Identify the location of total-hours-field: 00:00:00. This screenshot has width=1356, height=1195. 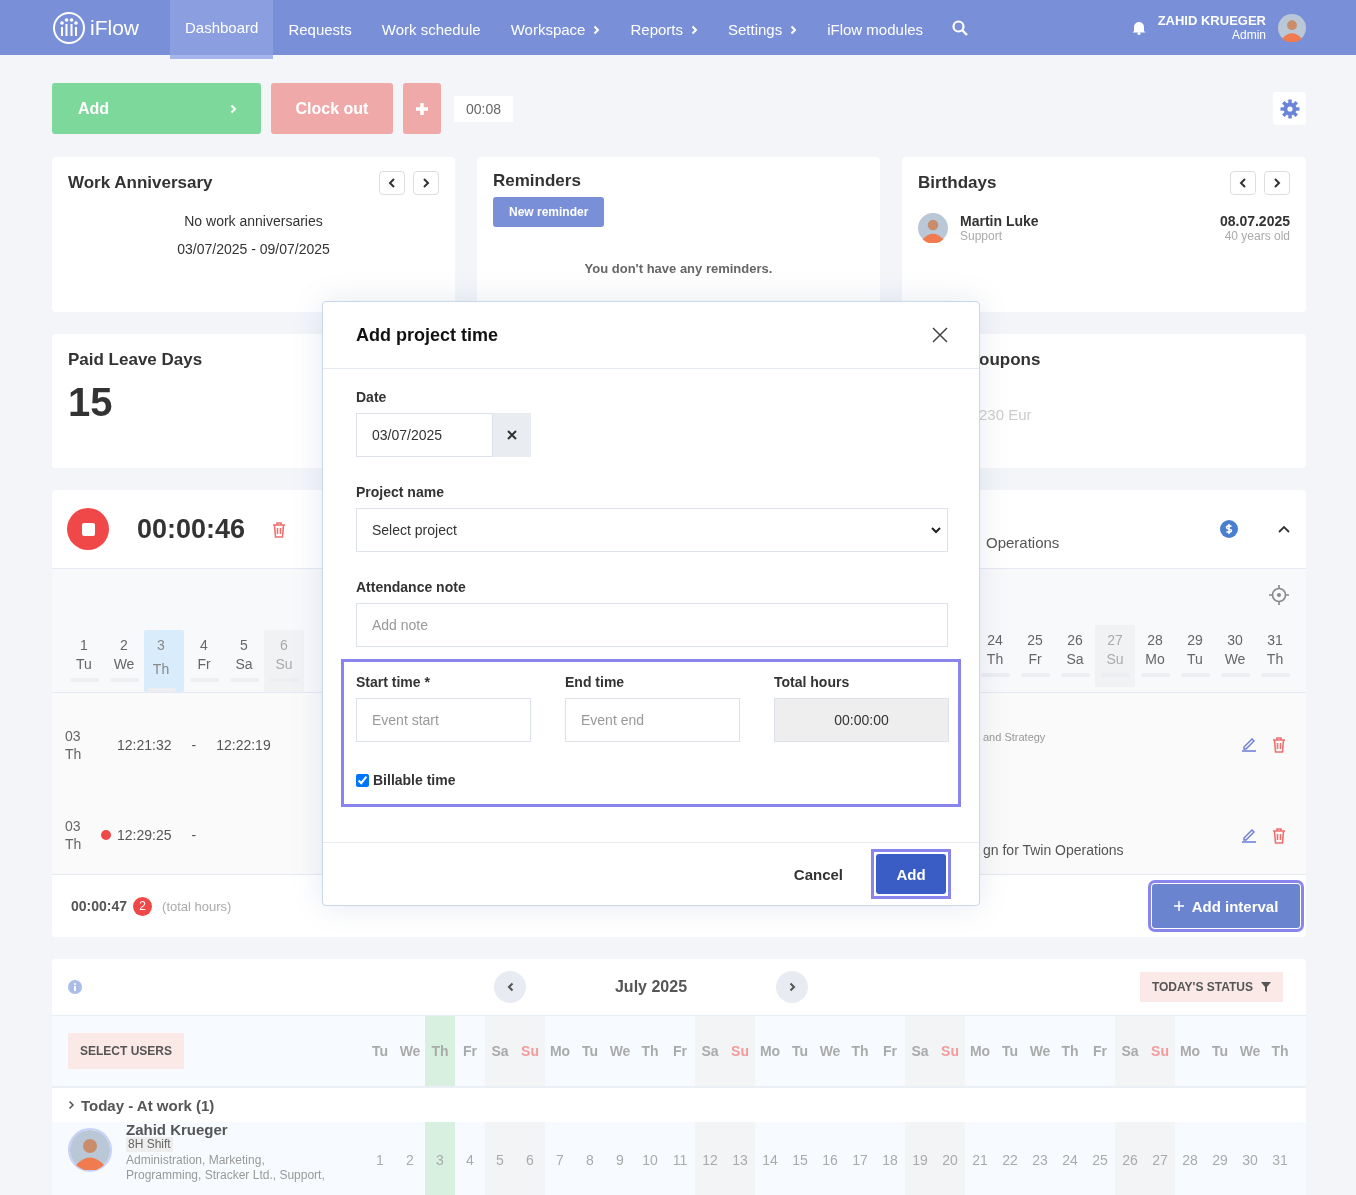
(861, 720).